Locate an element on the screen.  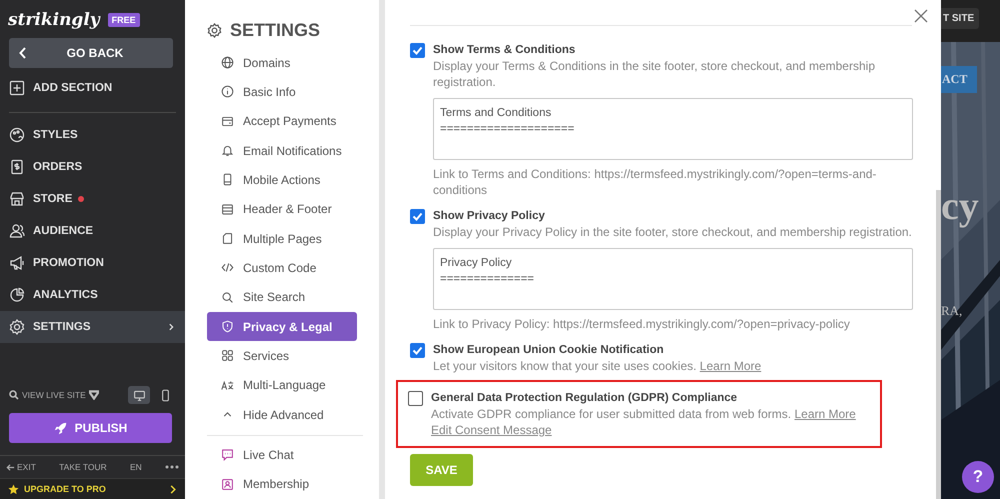
phone-icon is located at coordinates (227, 179).